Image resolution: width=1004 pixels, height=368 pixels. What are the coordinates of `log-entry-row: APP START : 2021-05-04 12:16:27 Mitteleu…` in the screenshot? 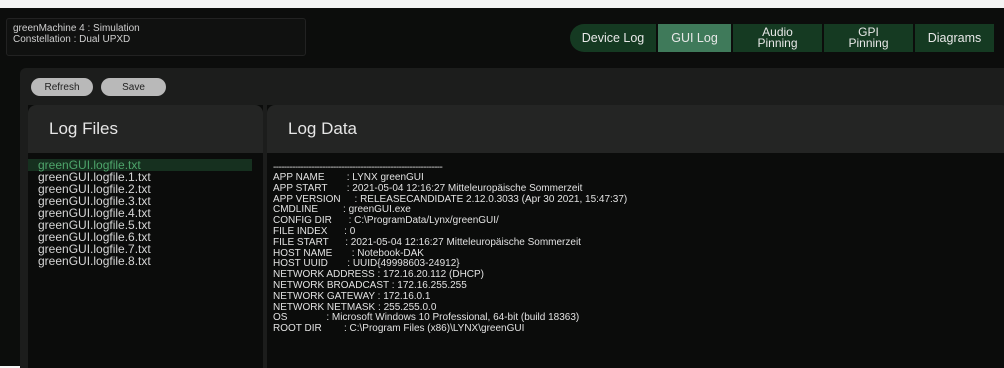 It's located at (638, 188).